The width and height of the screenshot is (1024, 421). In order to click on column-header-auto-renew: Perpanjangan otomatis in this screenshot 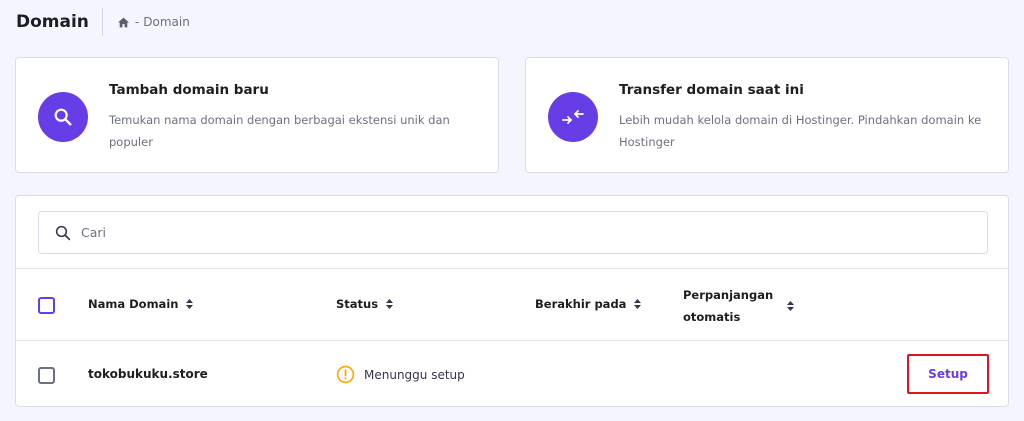, I will do `click(738, 306)`.